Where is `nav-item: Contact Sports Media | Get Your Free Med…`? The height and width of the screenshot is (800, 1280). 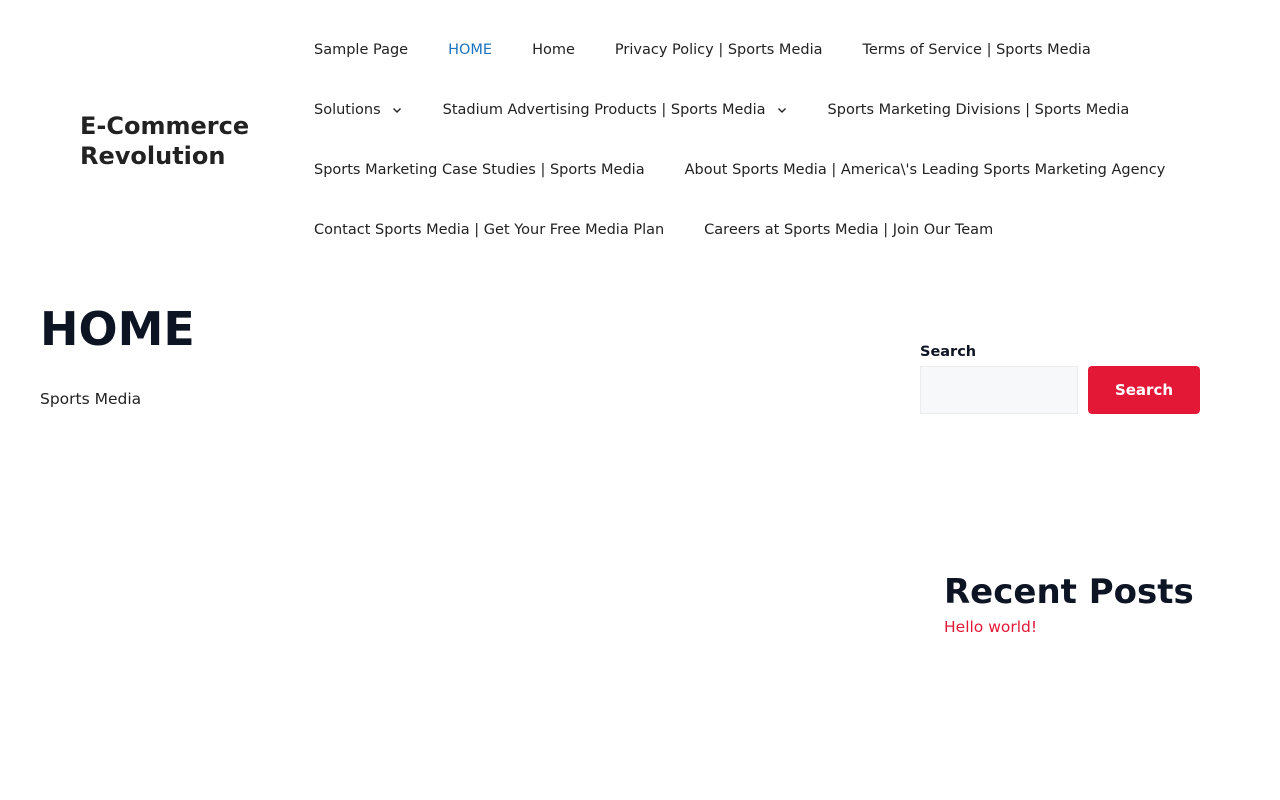 nav-item: Contact Sports Media | Get Your Free Med… is located at coordinates (489, 230).